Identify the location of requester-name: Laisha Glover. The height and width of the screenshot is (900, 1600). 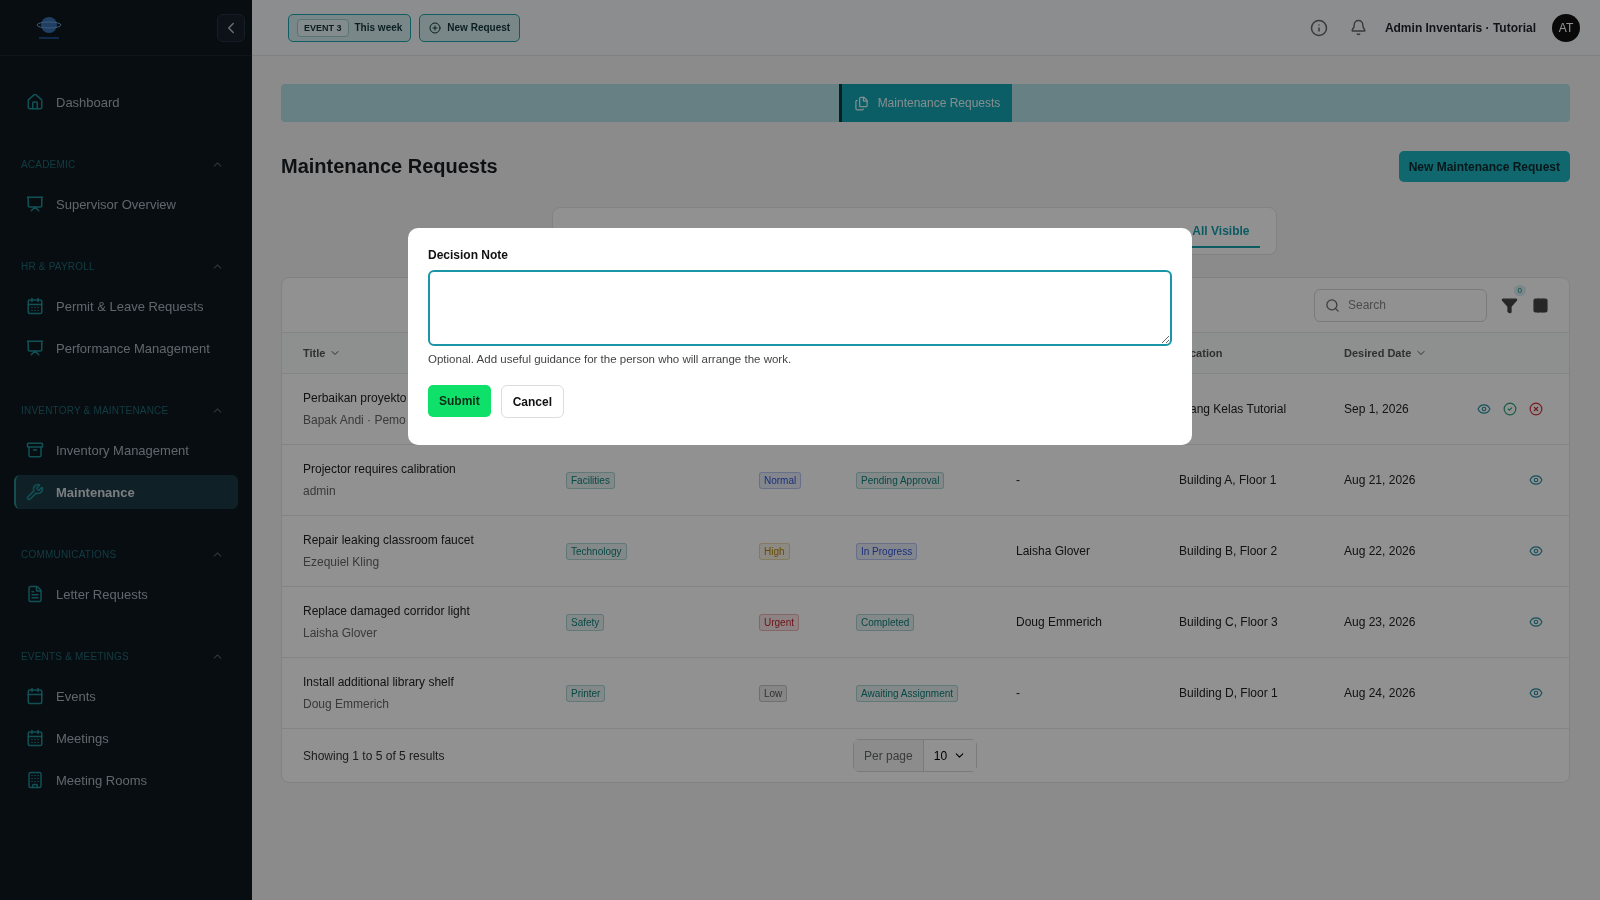
(340, 633).